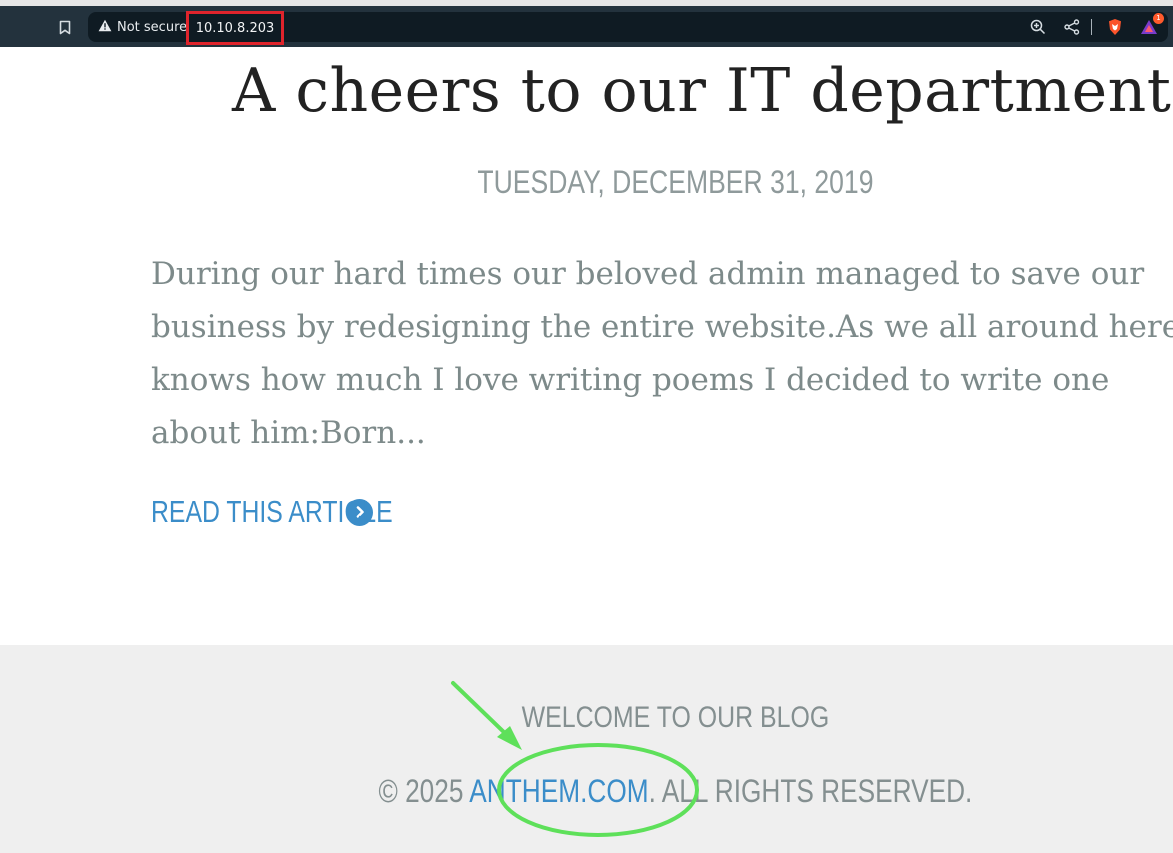 The width and height of the screenshot is (1173, 853). What do you see at coordinates (1151, 25) in the screenshot?
I see `brave-rewards-icon: 1` at bounding box center [1151, 25].